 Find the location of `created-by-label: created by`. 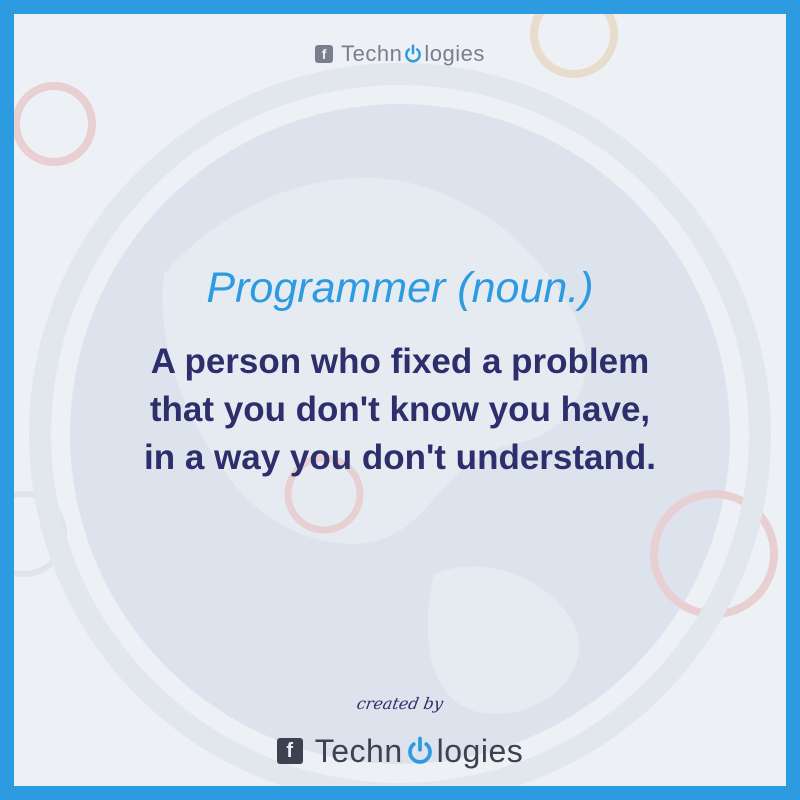

created-by-label: created by is located at coordinates (400, 703).